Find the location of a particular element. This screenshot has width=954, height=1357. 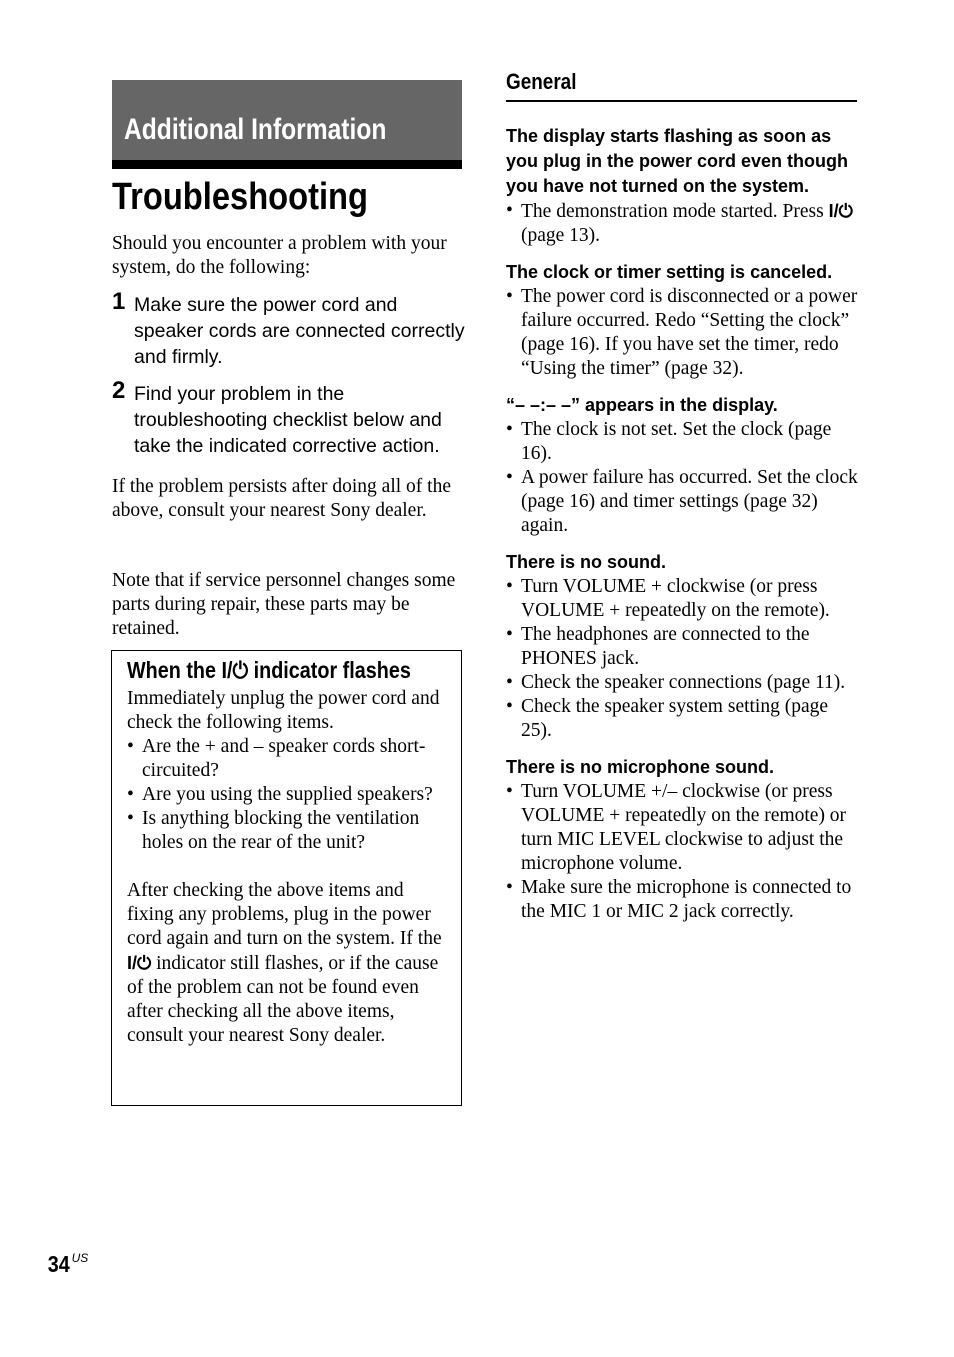

list-item: Are you using the supplied speakers? is located at coordinates (289, 795).